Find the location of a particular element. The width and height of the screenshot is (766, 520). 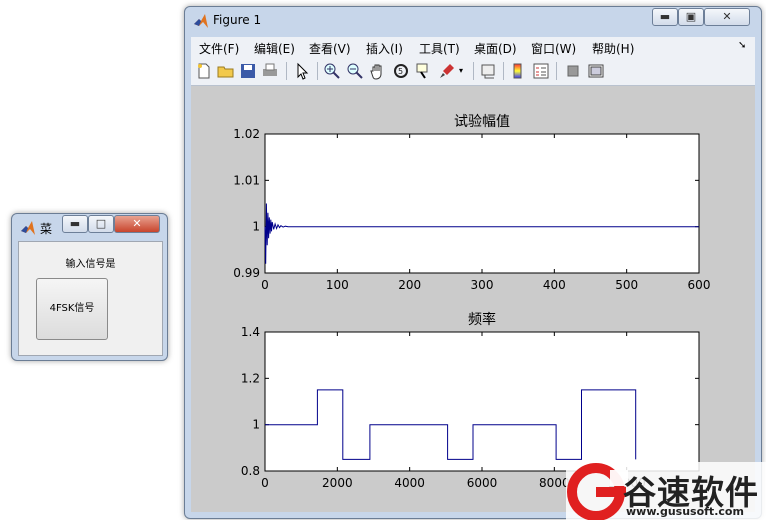

menu-file: 文件(F) is located at coordinates (219, 48).